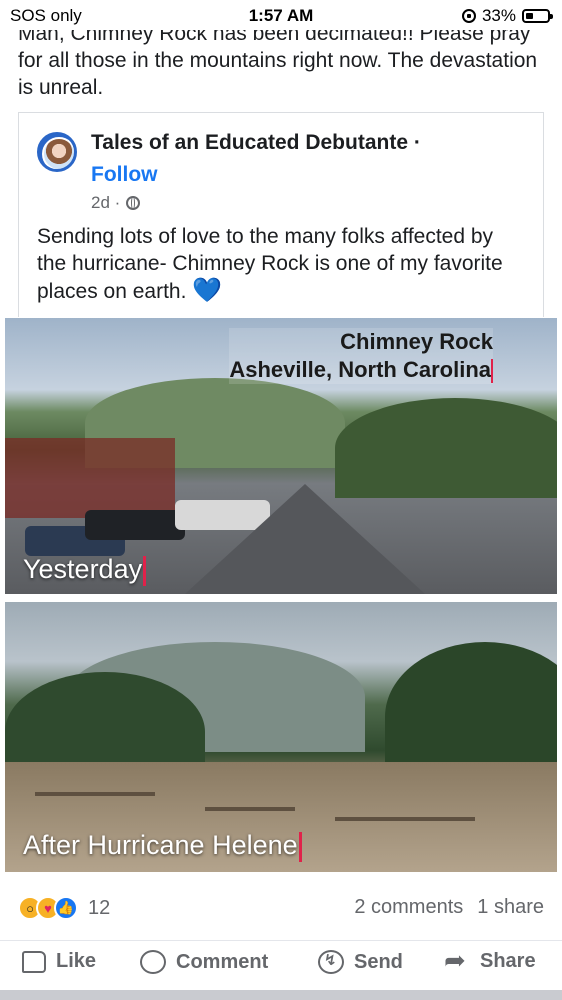 The width and height of the screenshot is (562, 1000). Describe the element at coordinates (305, 539) in the screenshot. I see `road` at that location.